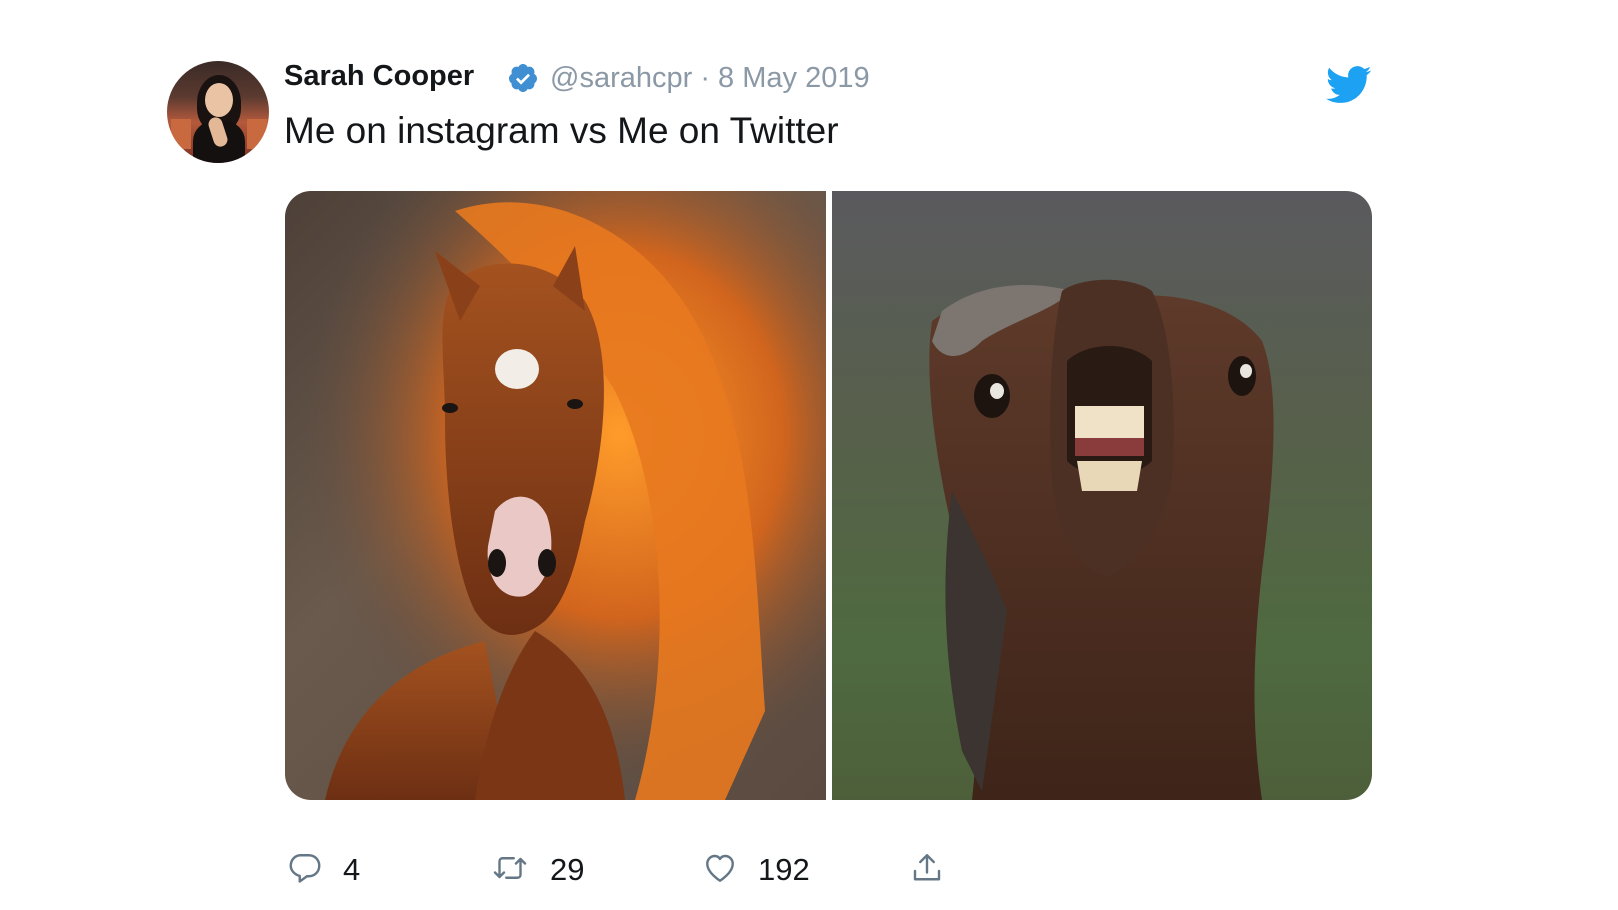 This screenshot has height=910, width=1618. I want to click on avatar-background-left, so click(181, 134).